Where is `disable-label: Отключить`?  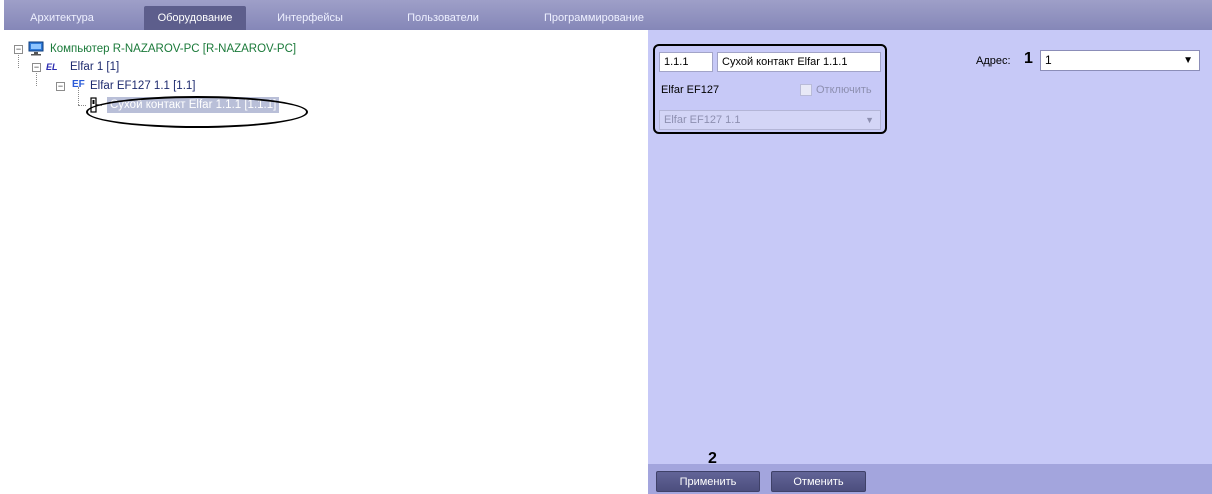 disable-label: Отключить is located at coordinates (844, 90).